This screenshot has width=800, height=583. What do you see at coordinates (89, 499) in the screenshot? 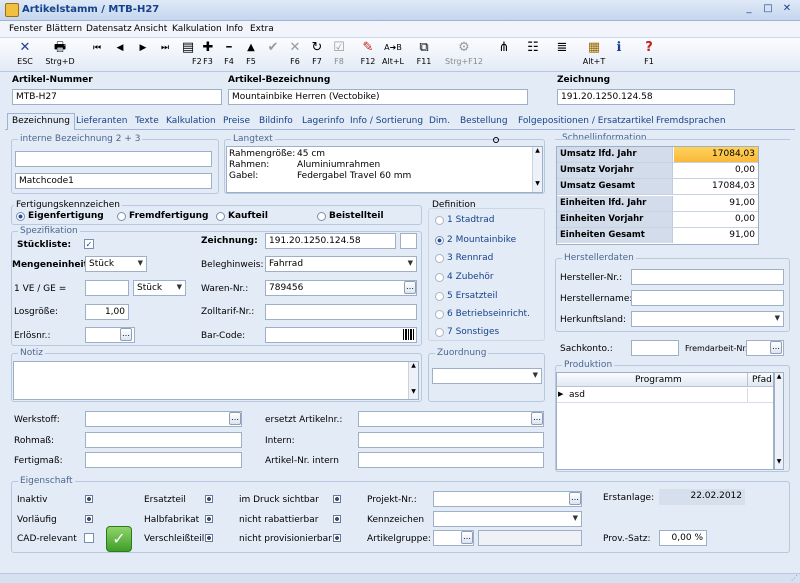
I see `inaktiv-checkbox` at bounding box center [89, 499].